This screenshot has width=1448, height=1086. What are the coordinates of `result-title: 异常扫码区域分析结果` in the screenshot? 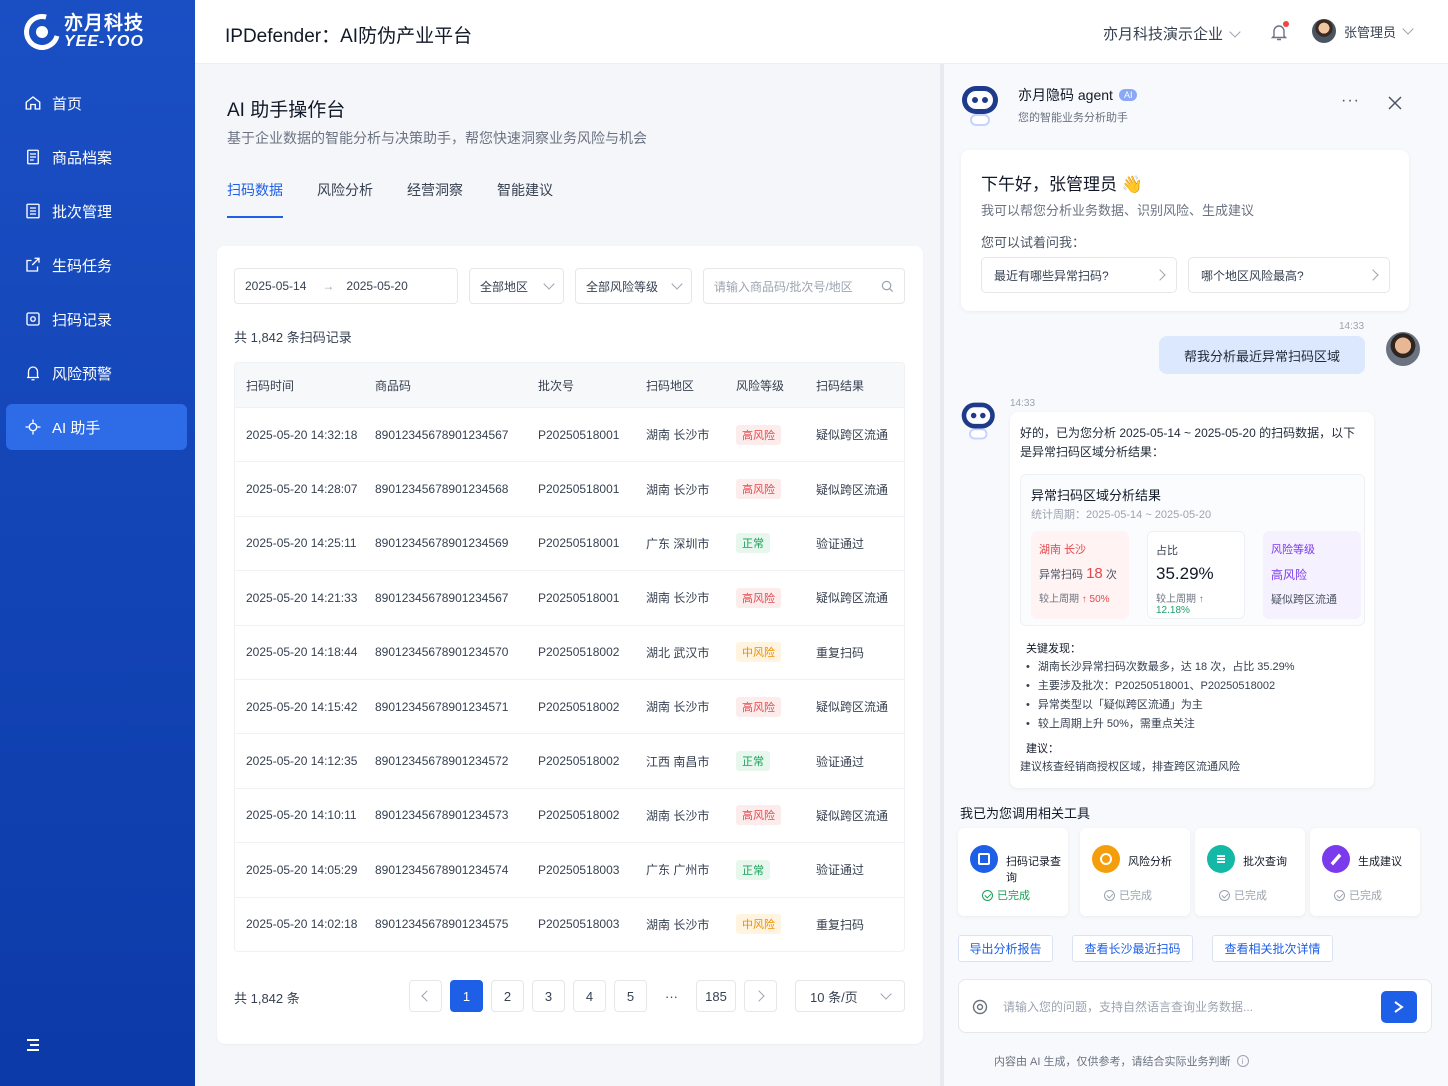 It's located at (1096, 495).